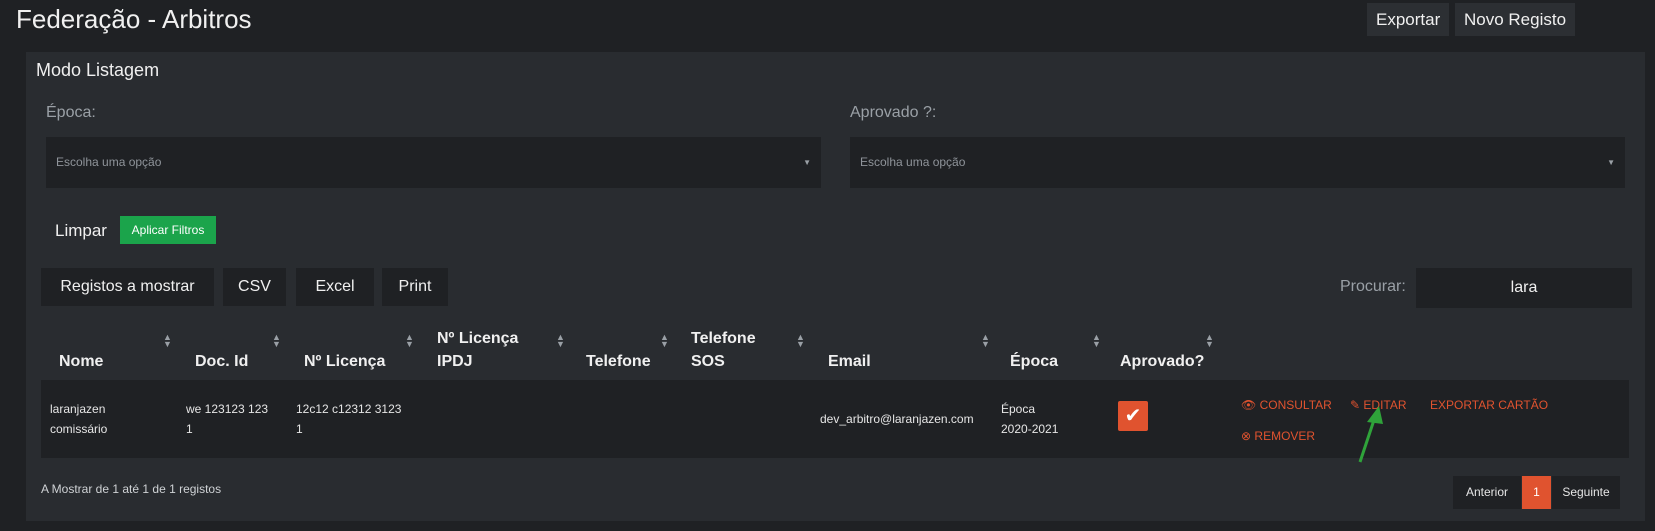 This screenshot has width=1655, height=531. I want to click on consultar-label: CONSULTAR, so click(1295, 405).